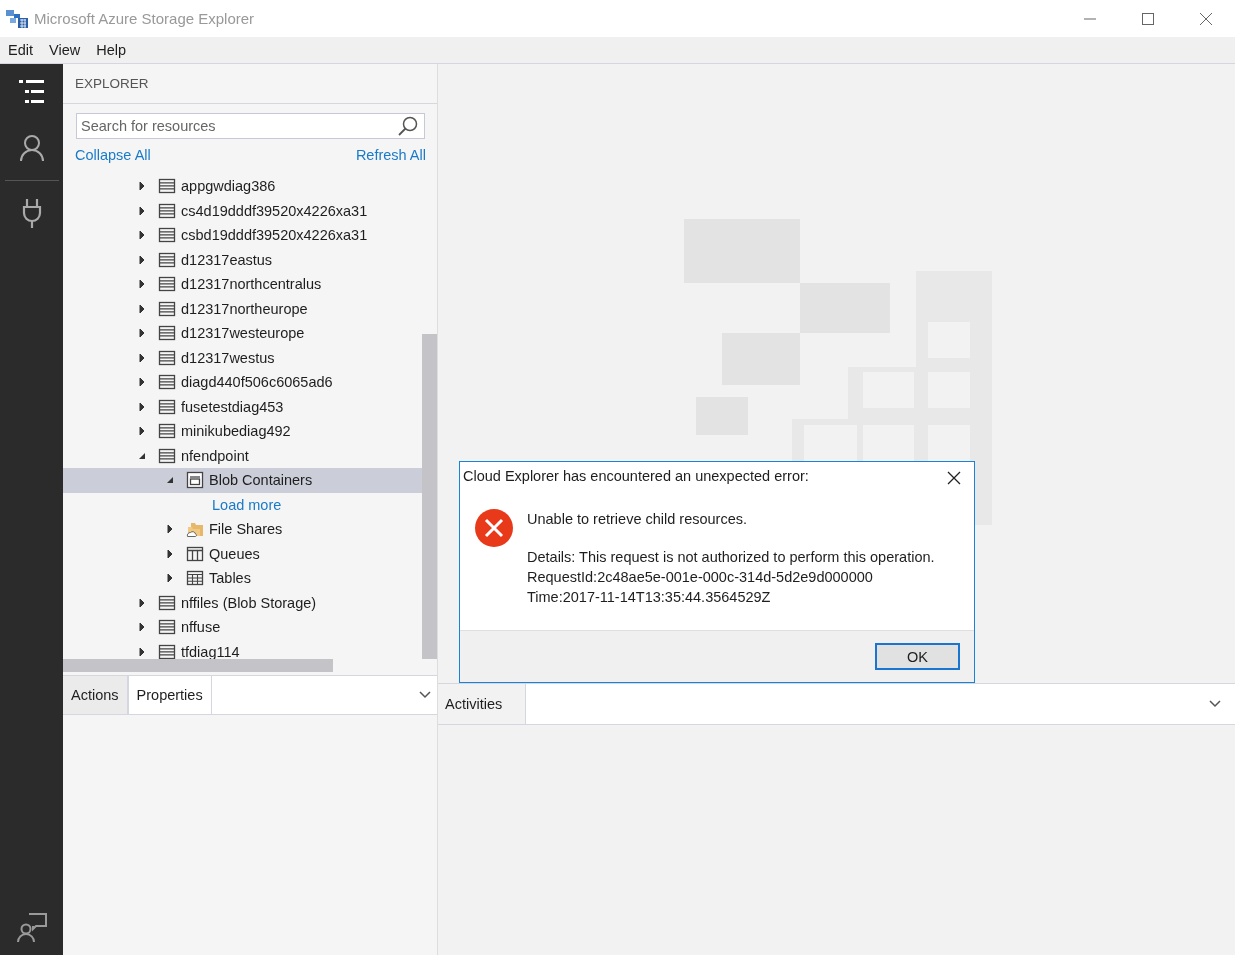 Image resolution: width=1235 pixels, height=955 pixels. I want to click on app-logo-icon, so click(17, 18).